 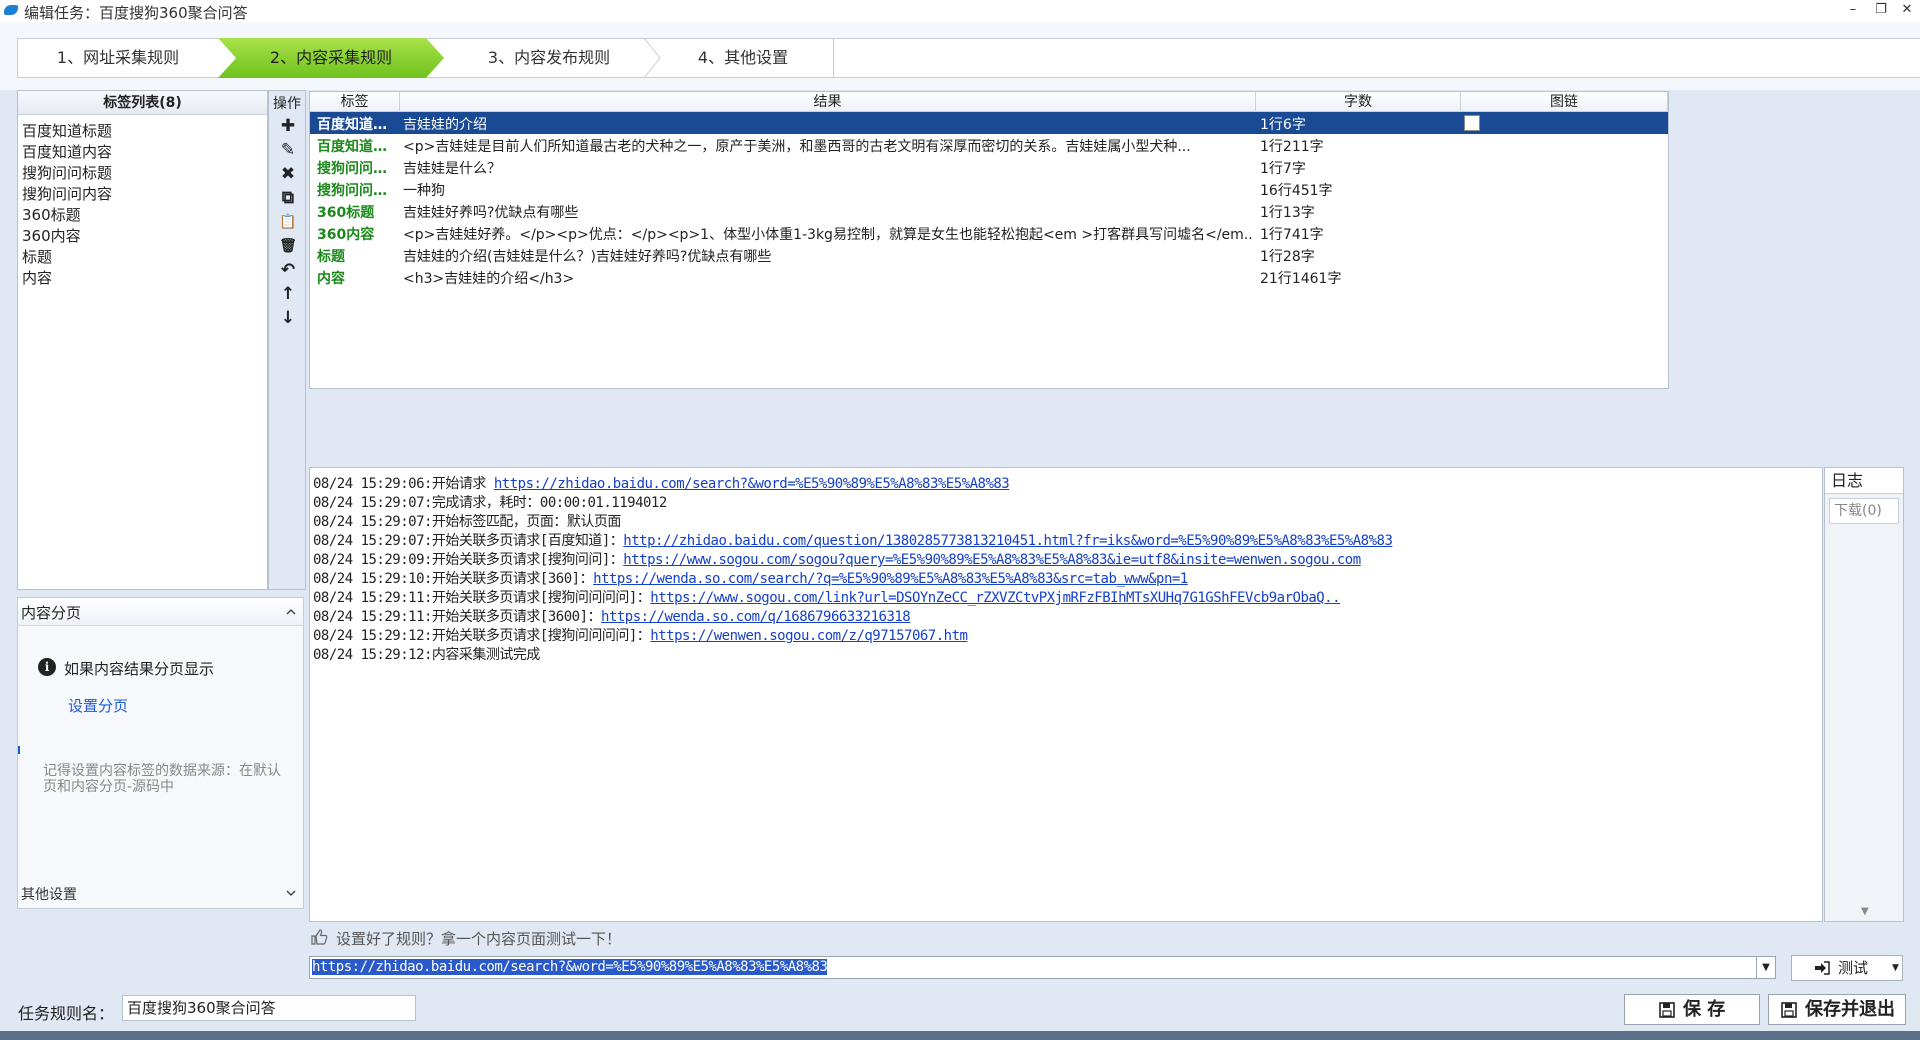 I want to click on chevron-down-icon: ▼, so click(x=1895, y=968).